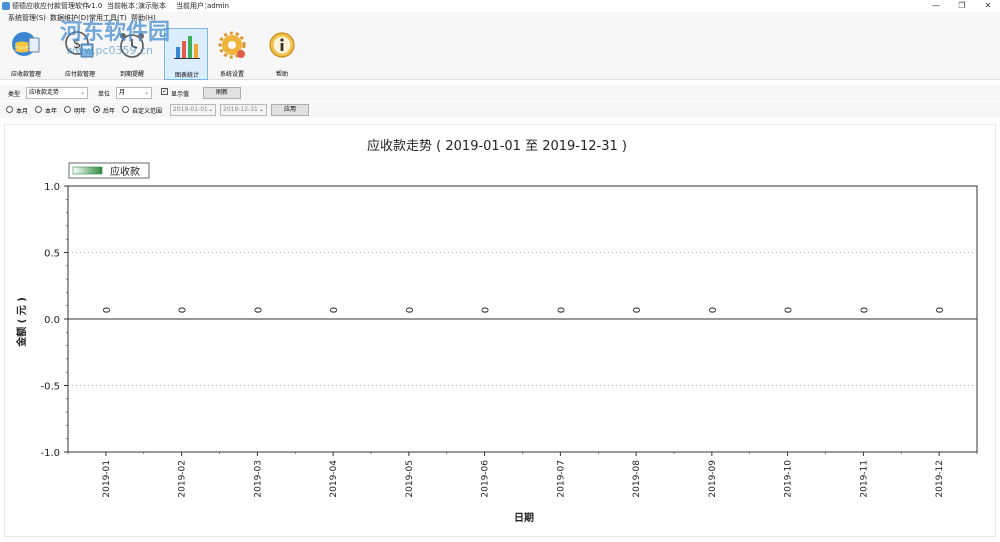  I want to click on range-label-next-year: 明年, so click(80, 111).